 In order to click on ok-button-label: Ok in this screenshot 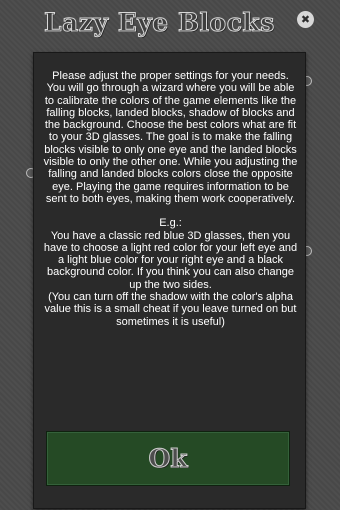, I will do `click(168, 459)`.